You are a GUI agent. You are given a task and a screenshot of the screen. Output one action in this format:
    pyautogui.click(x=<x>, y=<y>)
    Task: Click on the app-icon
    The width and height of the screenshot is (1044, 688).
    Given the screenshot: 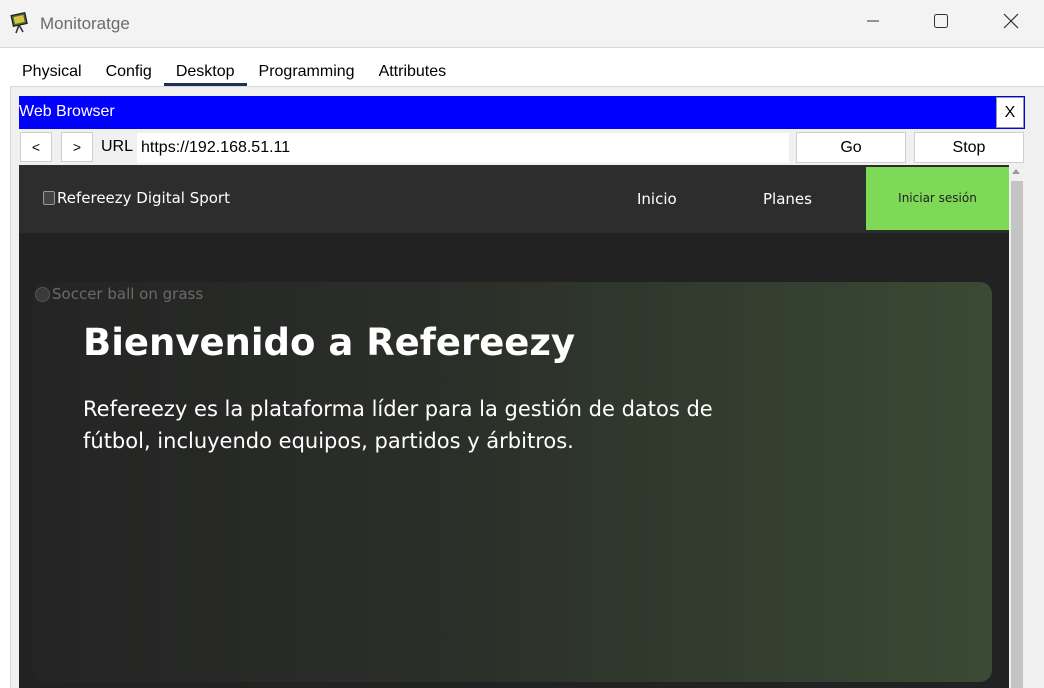 What is the action you would take?
    pyautogui.click(x=20, y=23)
    